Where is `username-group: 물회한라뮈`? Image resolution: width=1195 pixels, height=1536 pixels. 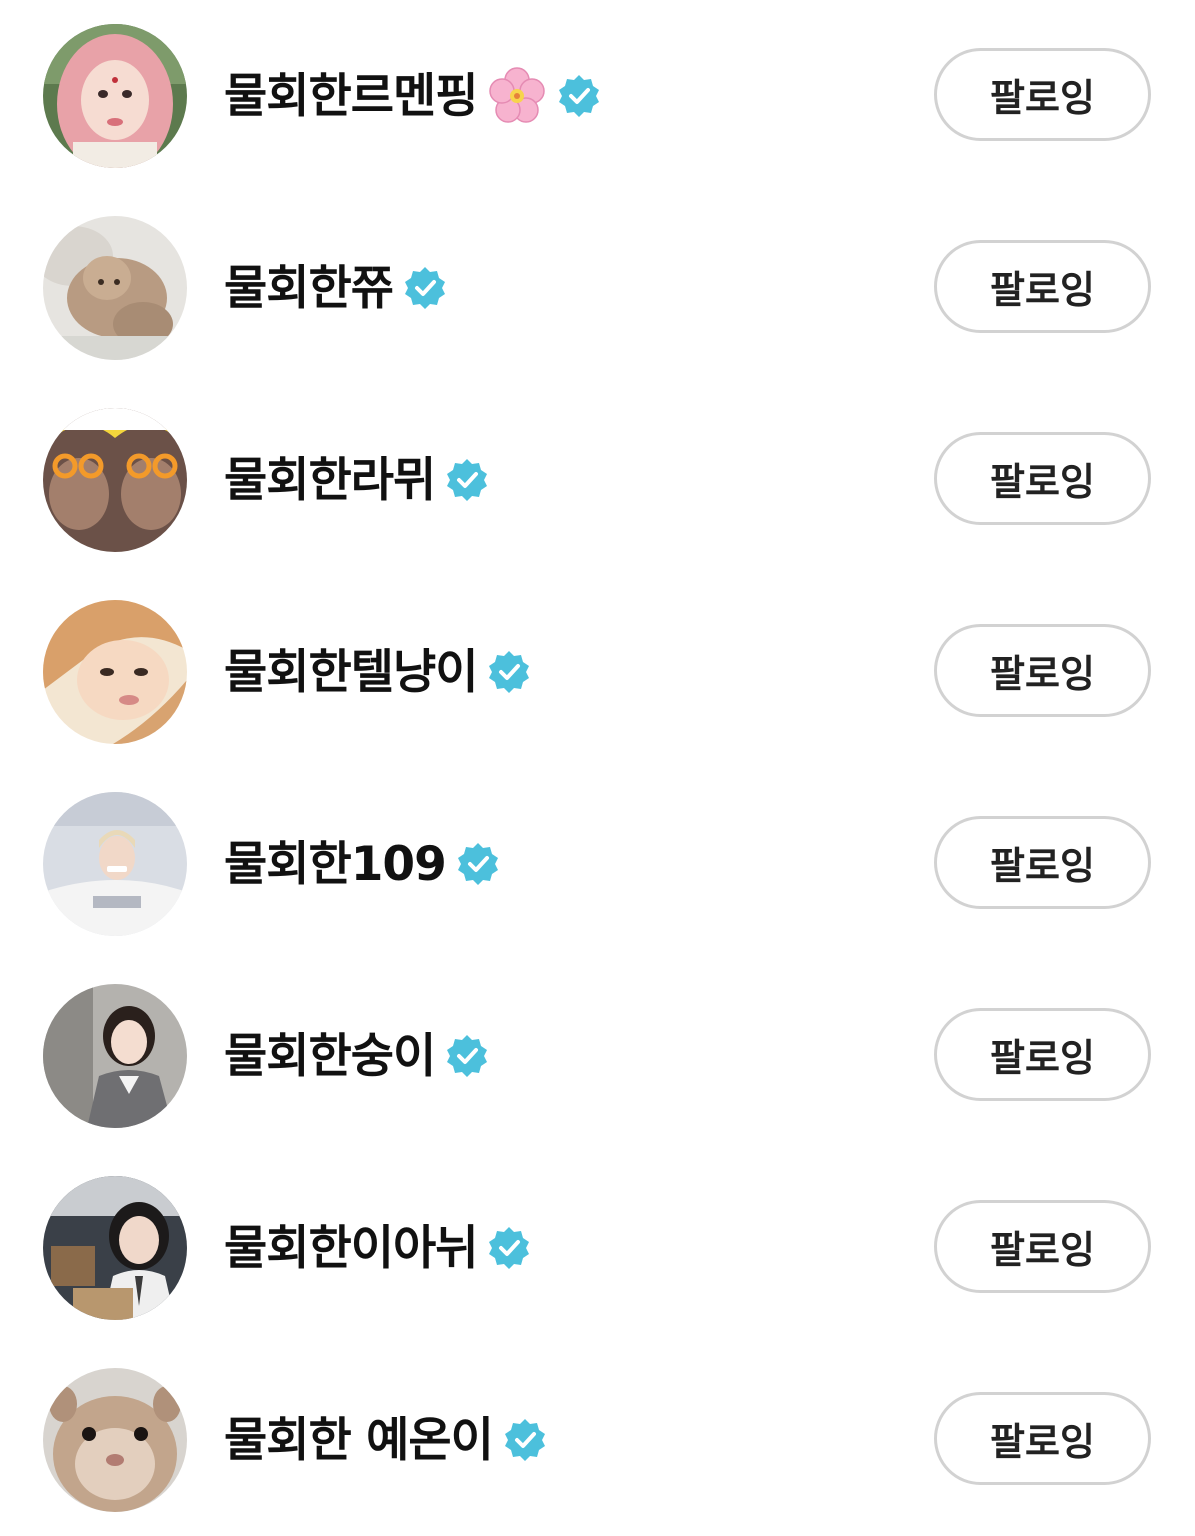 username-group: 물회한라뮈 is located at coordinates (356, 480).